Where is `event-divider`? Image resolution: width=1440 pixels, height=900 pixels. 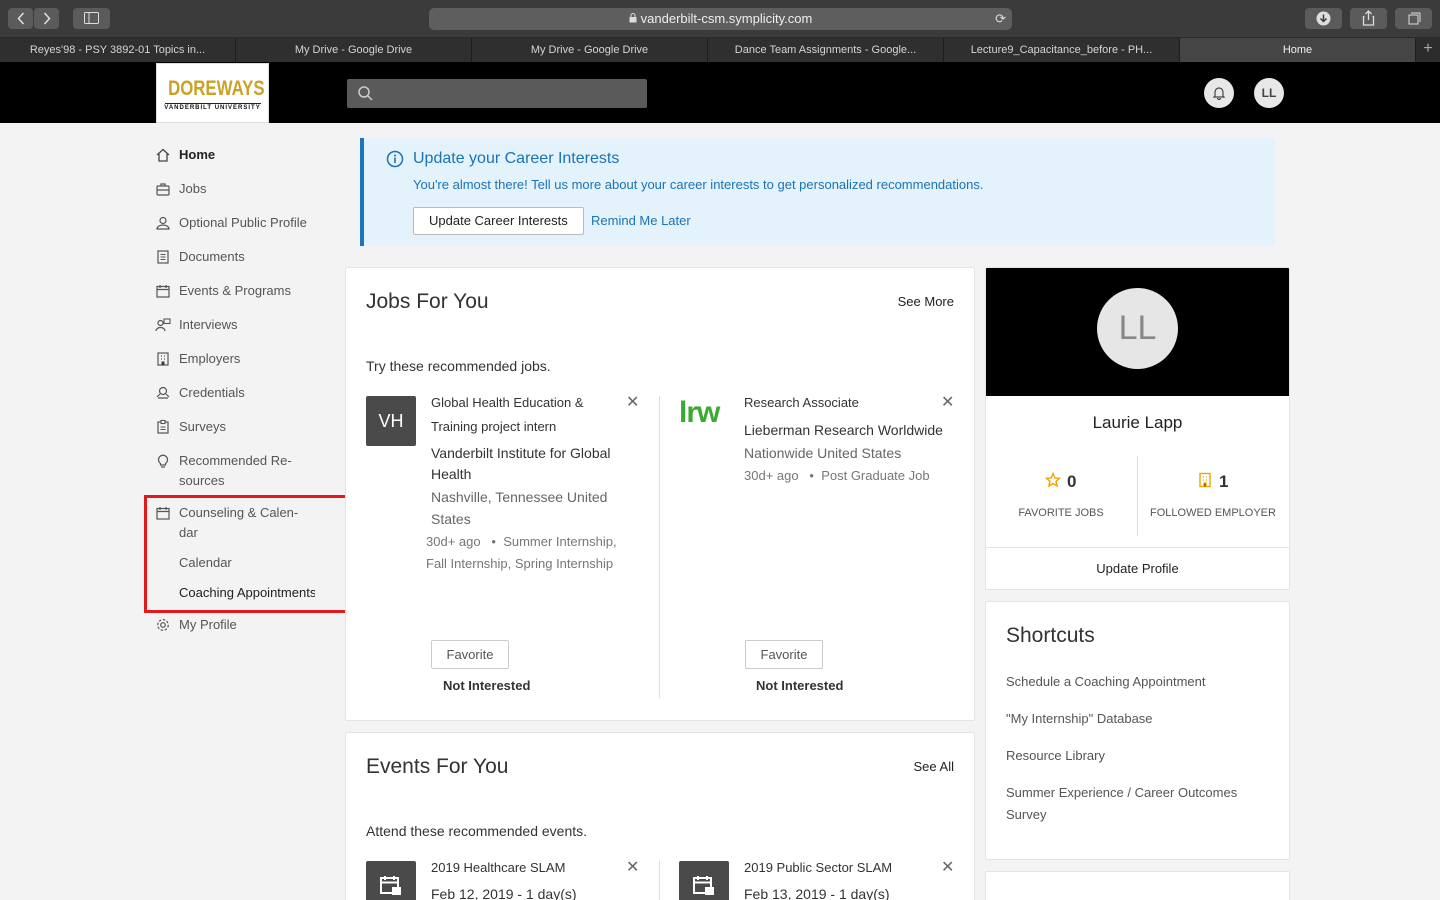
event-divider is located at coordinates (659, 880).